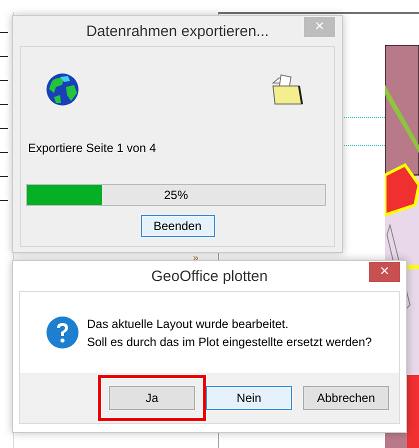 The height and width of the screenshot is (448, 419). Describe the element at coordinates (384, 272) in the screenshot. I see `close-button: ×` at that location.